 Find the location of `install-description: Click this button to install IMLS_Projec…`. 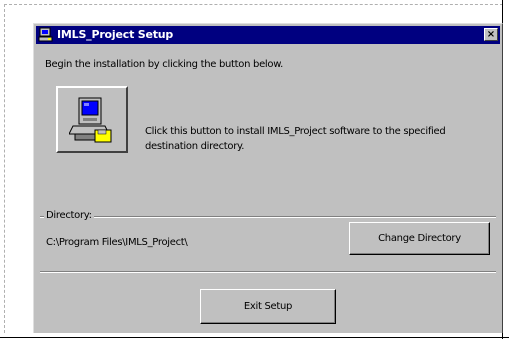

install-description: Click this button to install IMLS_Projec… is located at coordinates (295, 139).